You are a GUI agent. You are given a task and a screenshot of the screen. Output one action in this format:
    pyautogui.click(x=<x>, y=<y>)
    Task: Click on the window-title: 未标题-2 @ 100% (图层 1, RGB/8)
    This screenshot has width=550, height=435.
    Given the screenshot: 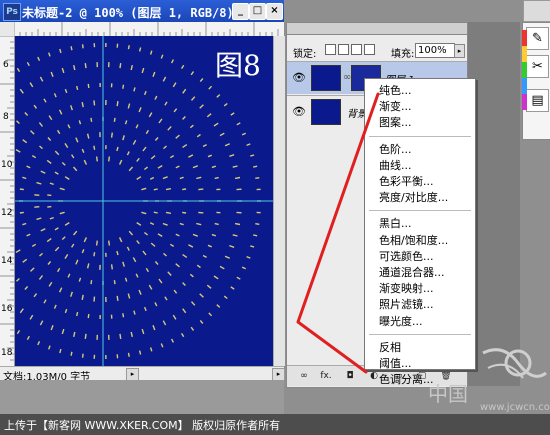 What is the action you would take?
    pyautogui.click(x=128, y=13)
    